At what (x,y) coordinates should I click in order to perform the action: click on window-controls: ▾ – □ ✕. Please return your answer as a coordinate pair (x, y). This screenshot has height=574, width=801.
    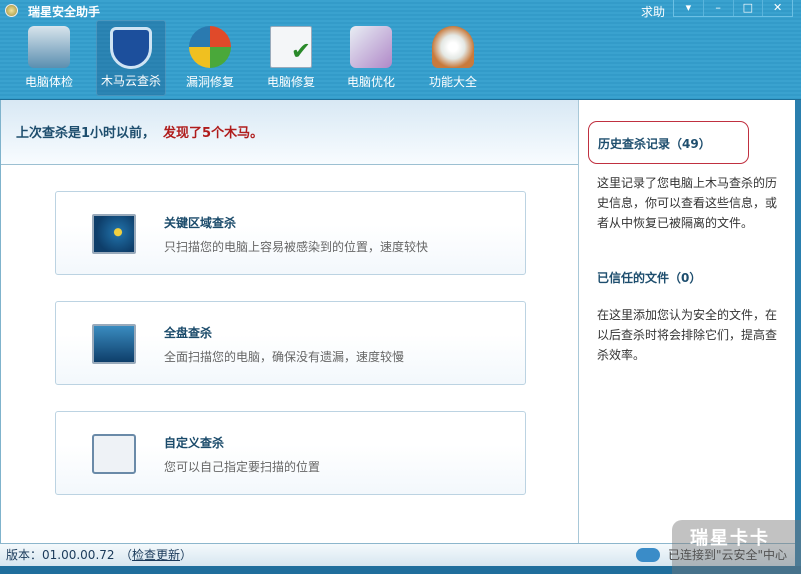
    Looking at the image, I should click on (733, 8).